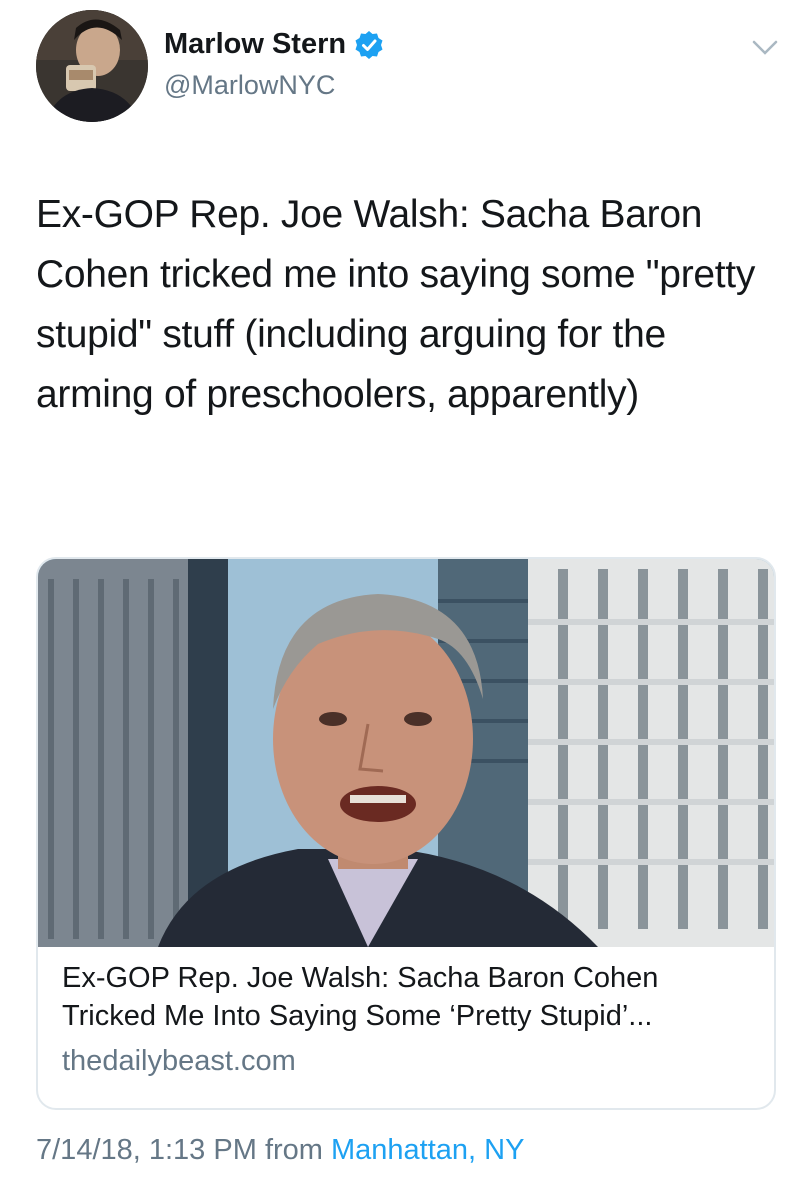 The width and height of the screenshot is (811, 1200). I want to click on tweet-meta: 7/14/18, 1:13 PM from Manhattan, NY, so click(280, 1150).